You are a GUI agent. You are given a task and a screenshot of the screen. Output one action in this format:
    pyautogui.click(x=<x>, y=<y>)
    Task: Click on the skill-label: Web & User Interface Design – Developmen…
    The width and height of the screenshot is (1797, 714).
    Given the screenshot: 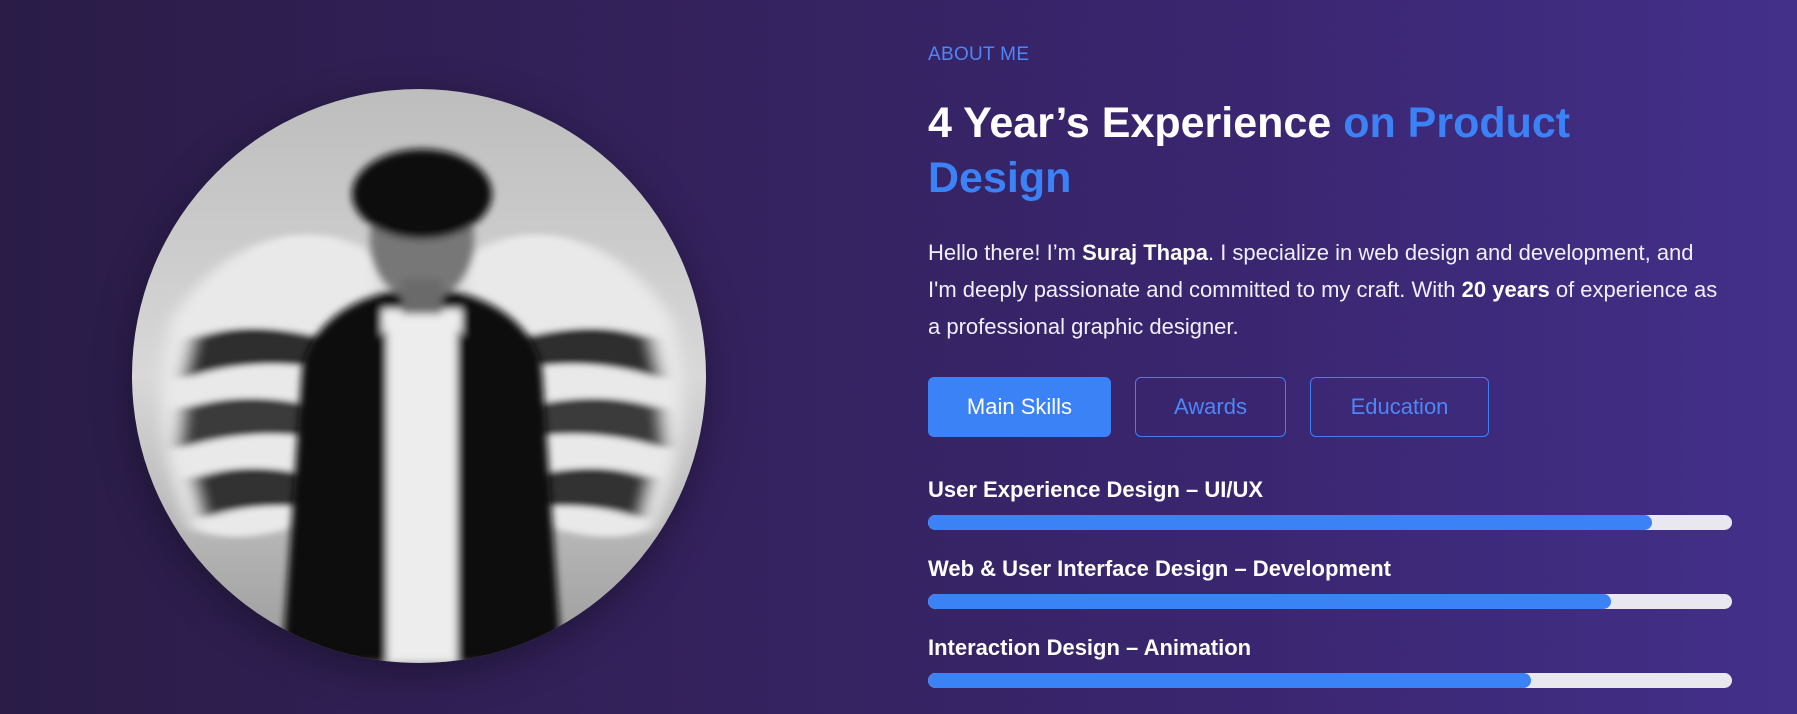 What is the action you would take?
    pyautogui.click(x=1159, y=568)
    